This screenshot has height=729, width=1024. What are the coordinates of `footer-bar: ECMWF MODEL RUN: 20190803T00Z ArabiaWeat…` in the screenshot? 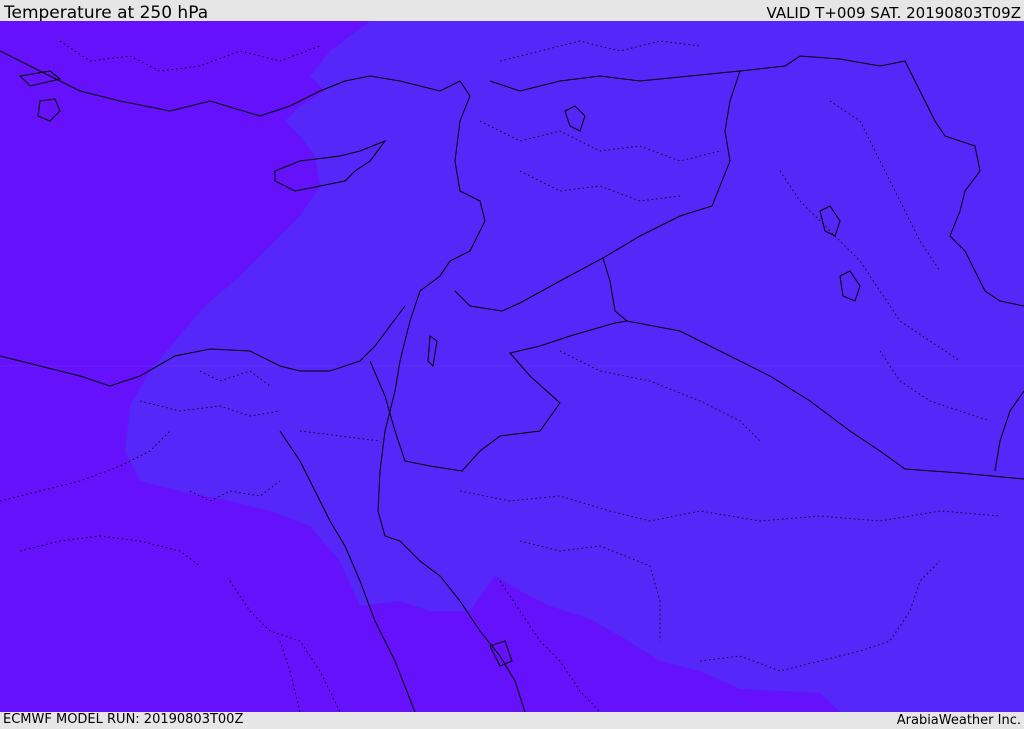 It's located at (512, 720).